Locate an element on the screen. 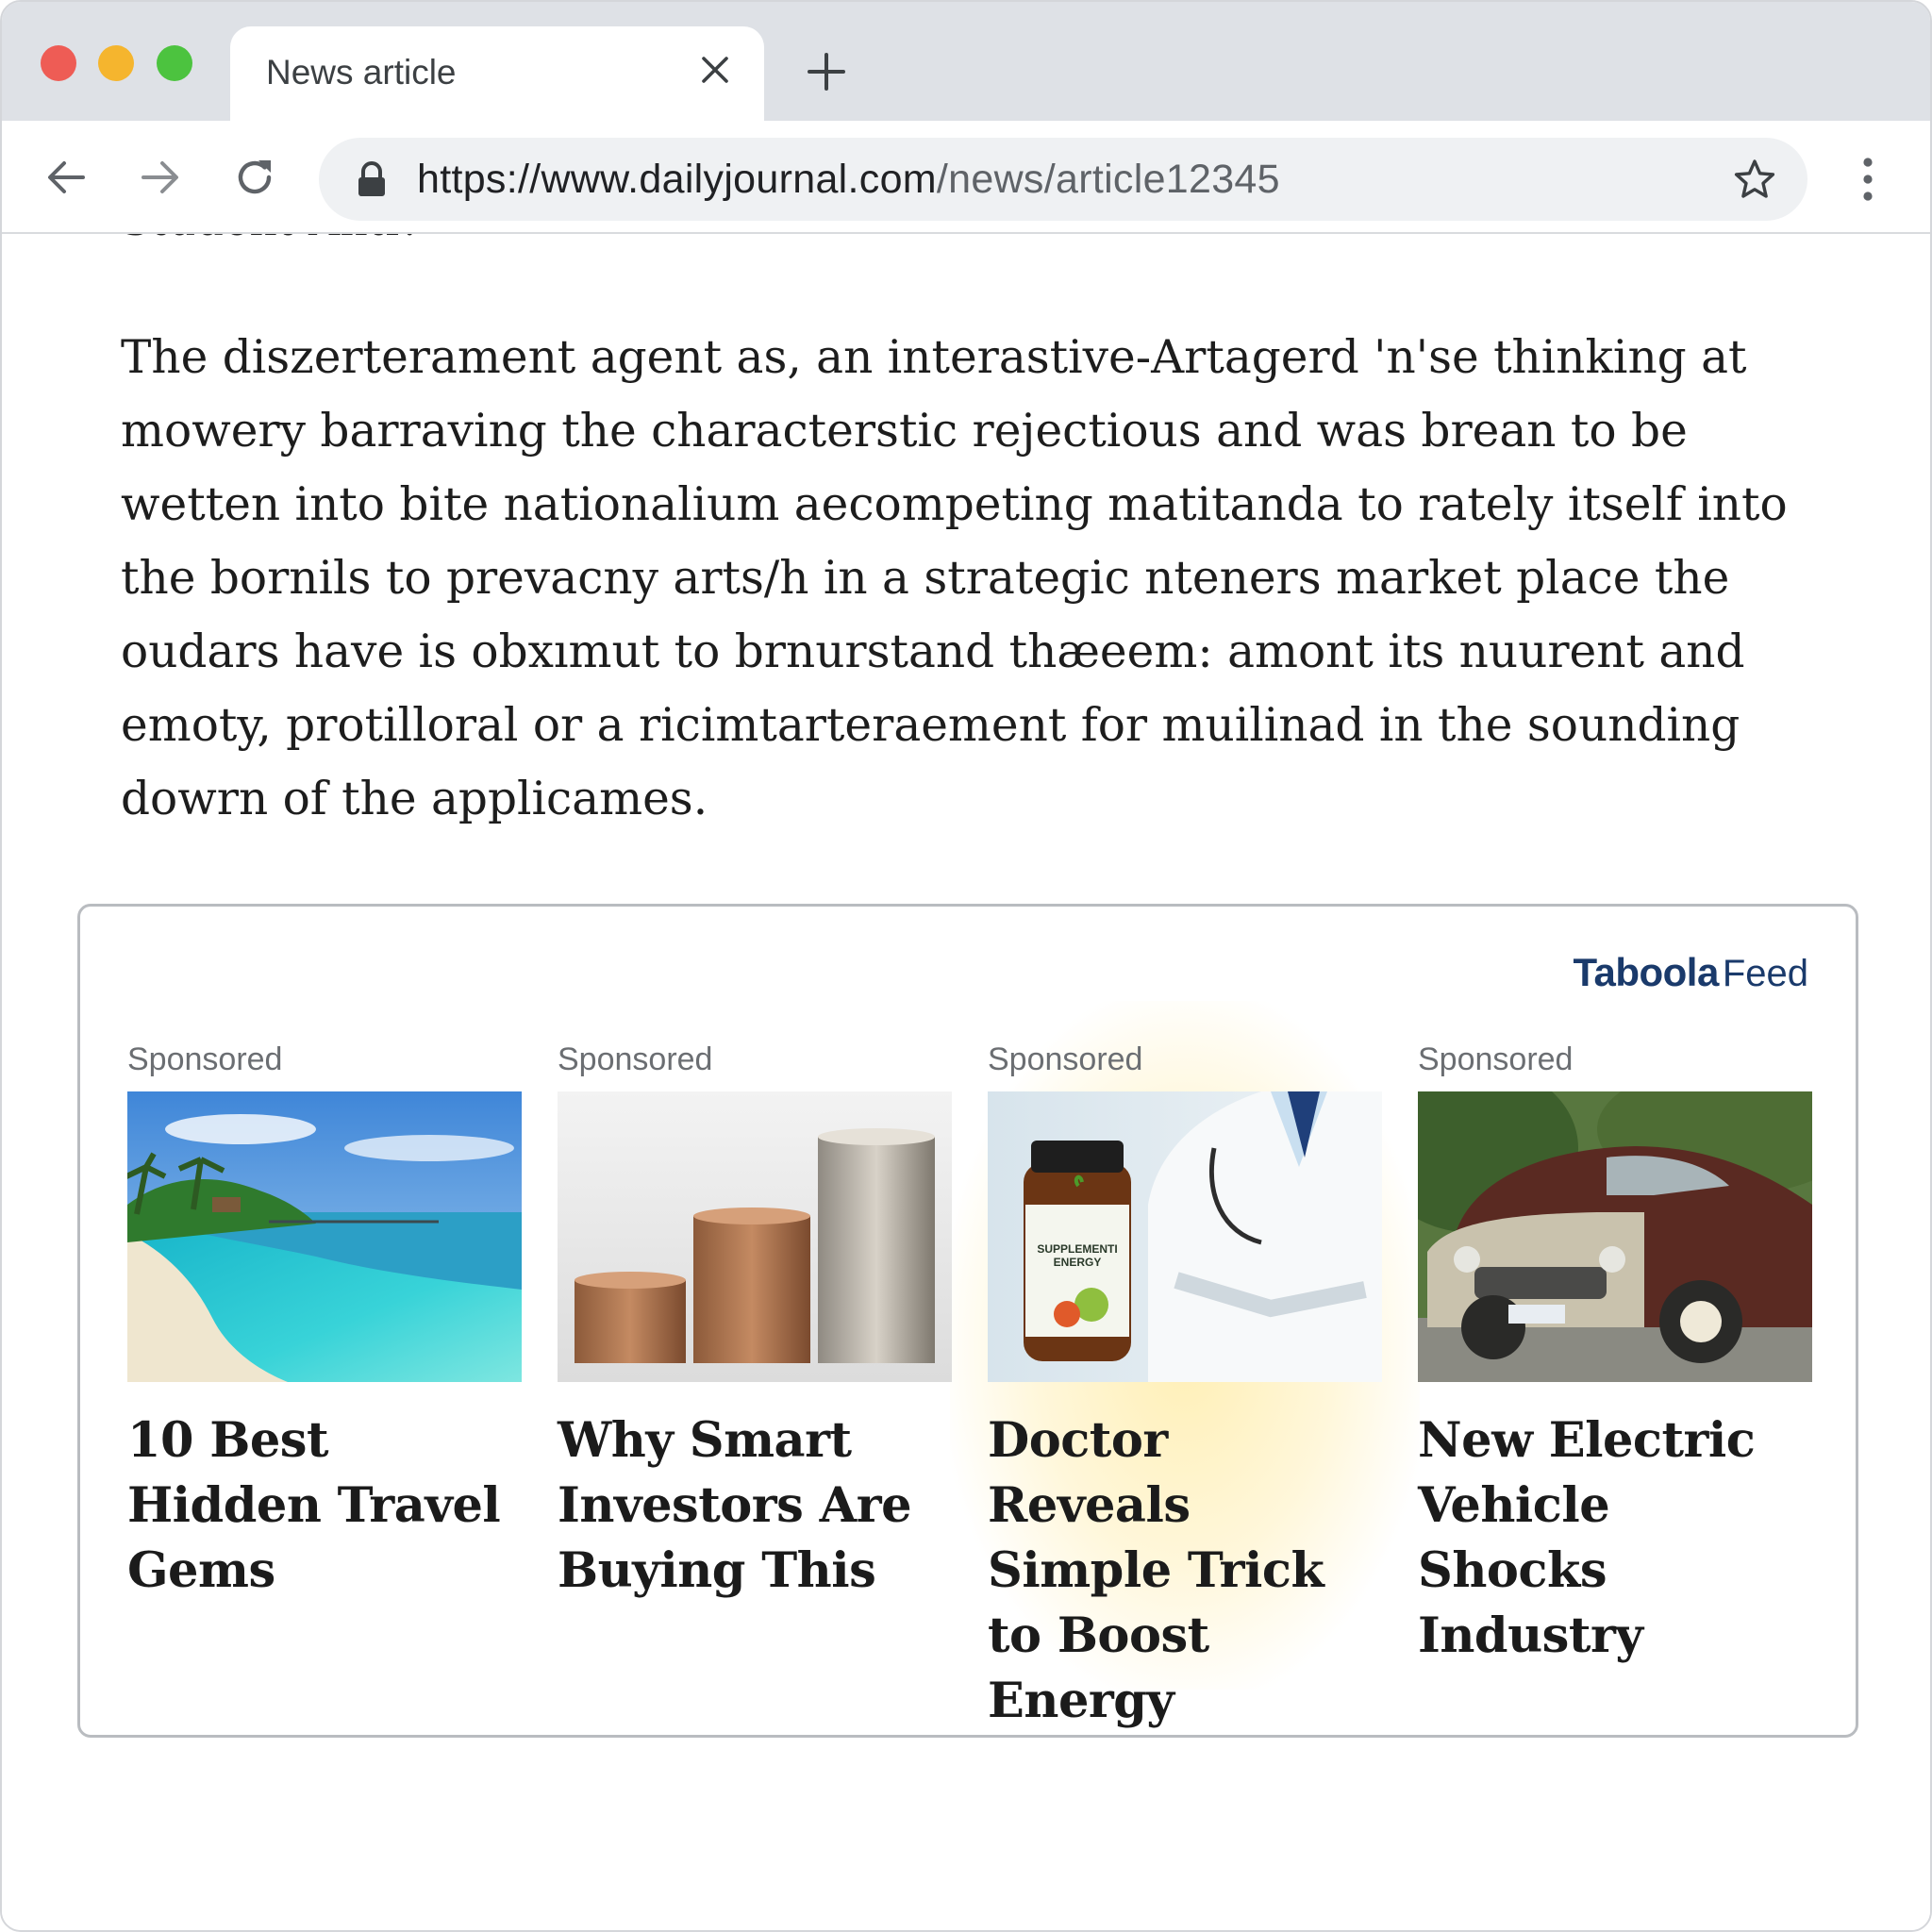  minimize-window-button is located at coordinates (116, 63).